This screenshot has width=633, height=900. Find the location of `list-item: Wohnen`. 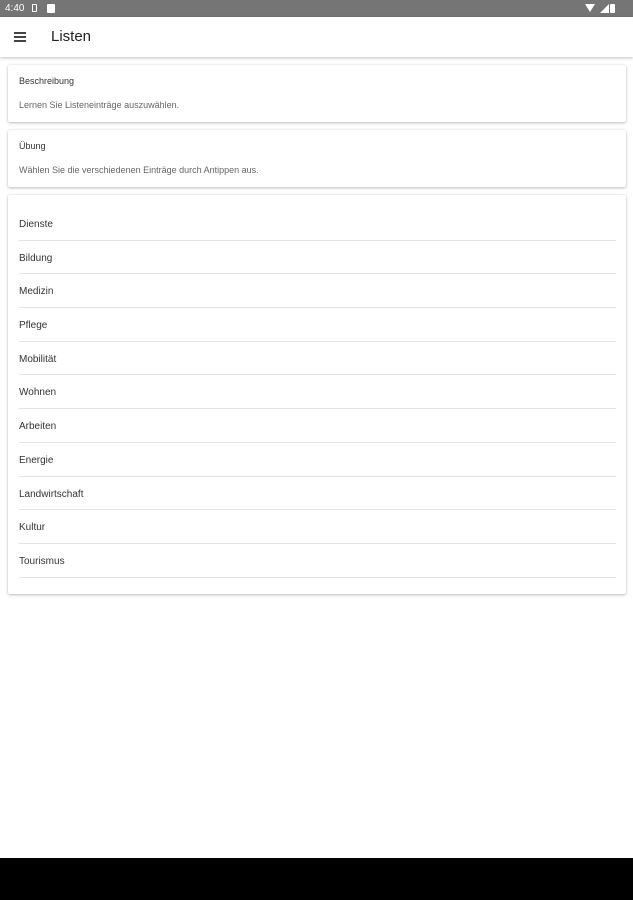

list-item: Wohnen is located at coordinates (317, 392).